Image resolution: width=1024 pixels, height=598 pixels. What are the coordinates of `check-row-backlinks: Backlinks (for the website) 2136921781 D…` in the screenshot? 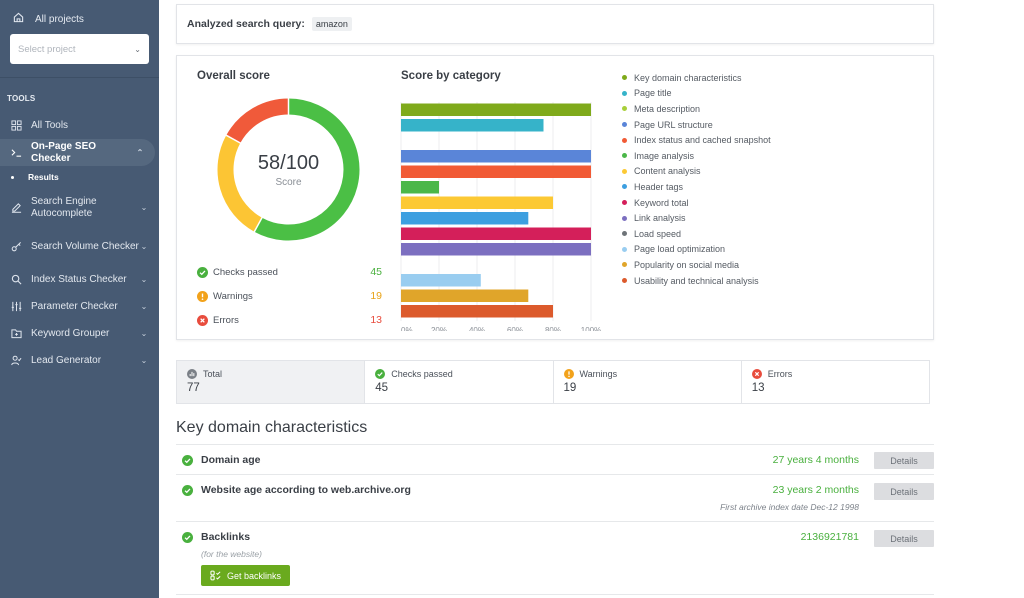 It's located at (555, 557).